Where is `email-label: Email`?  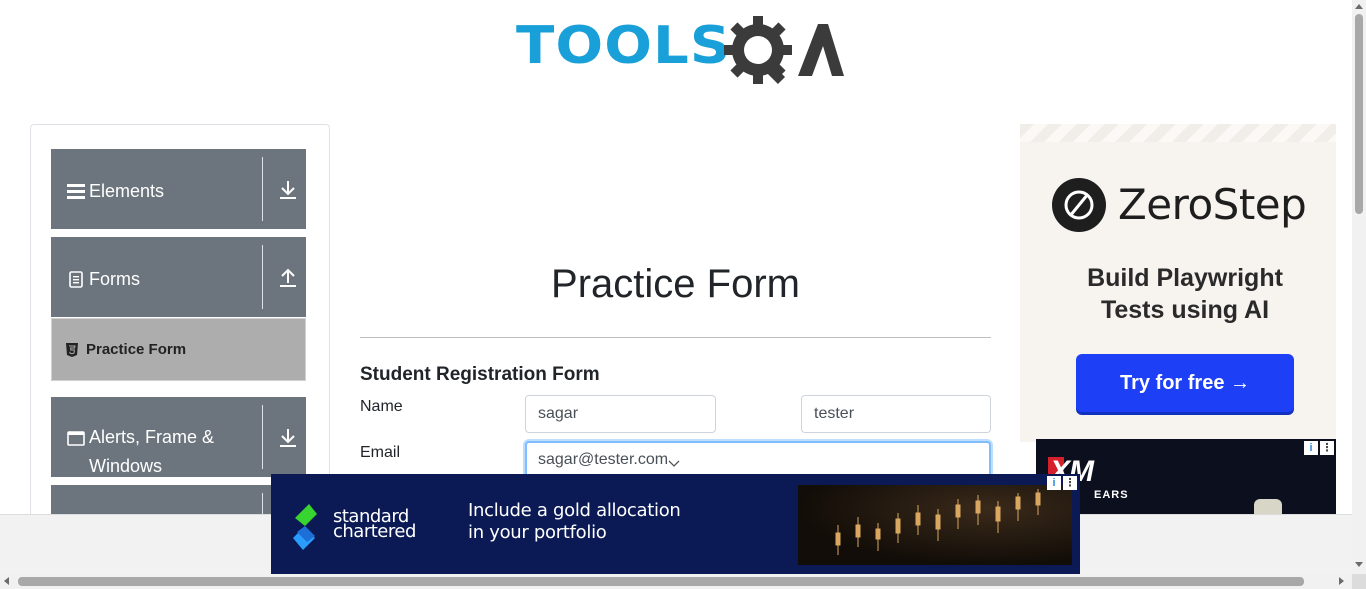
email-label: Email is located at coordinates (380, 452).